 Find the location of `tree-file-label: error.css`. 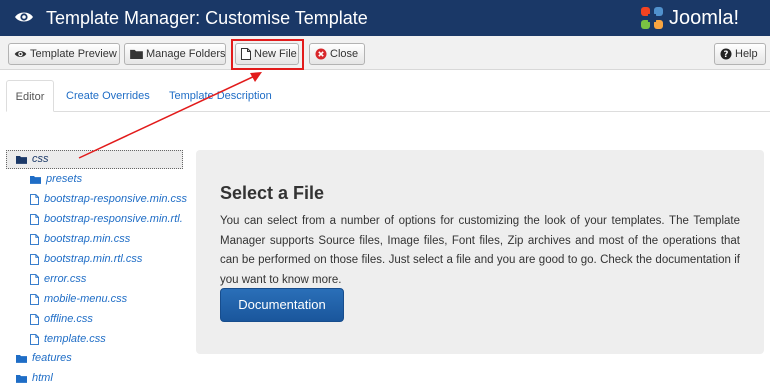

tree-file-label: error.css is located at coordinates (65, 279).